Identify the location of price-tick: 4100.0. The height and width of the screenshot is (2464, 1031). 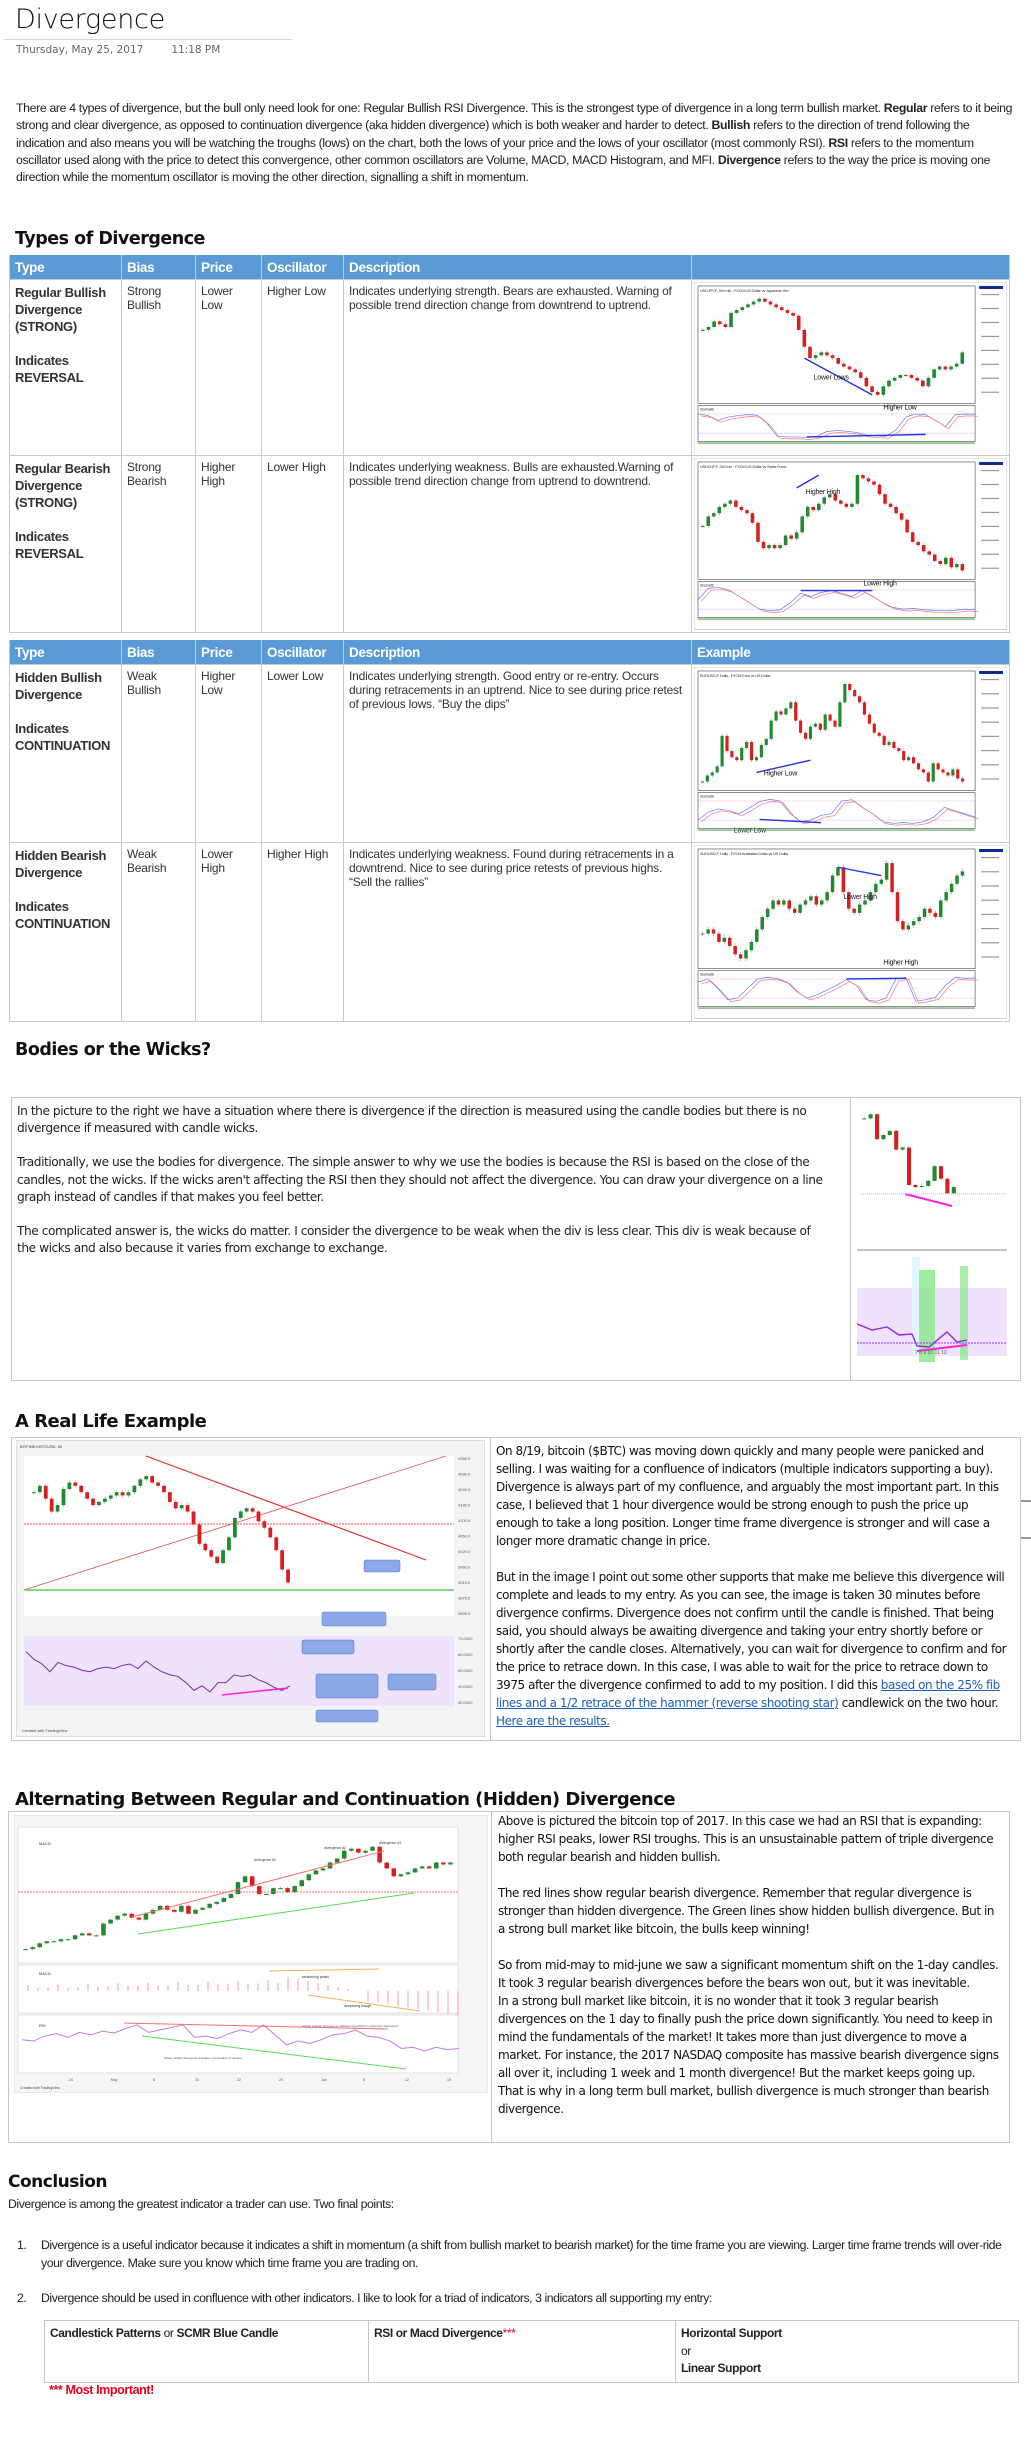
(464, 1520).